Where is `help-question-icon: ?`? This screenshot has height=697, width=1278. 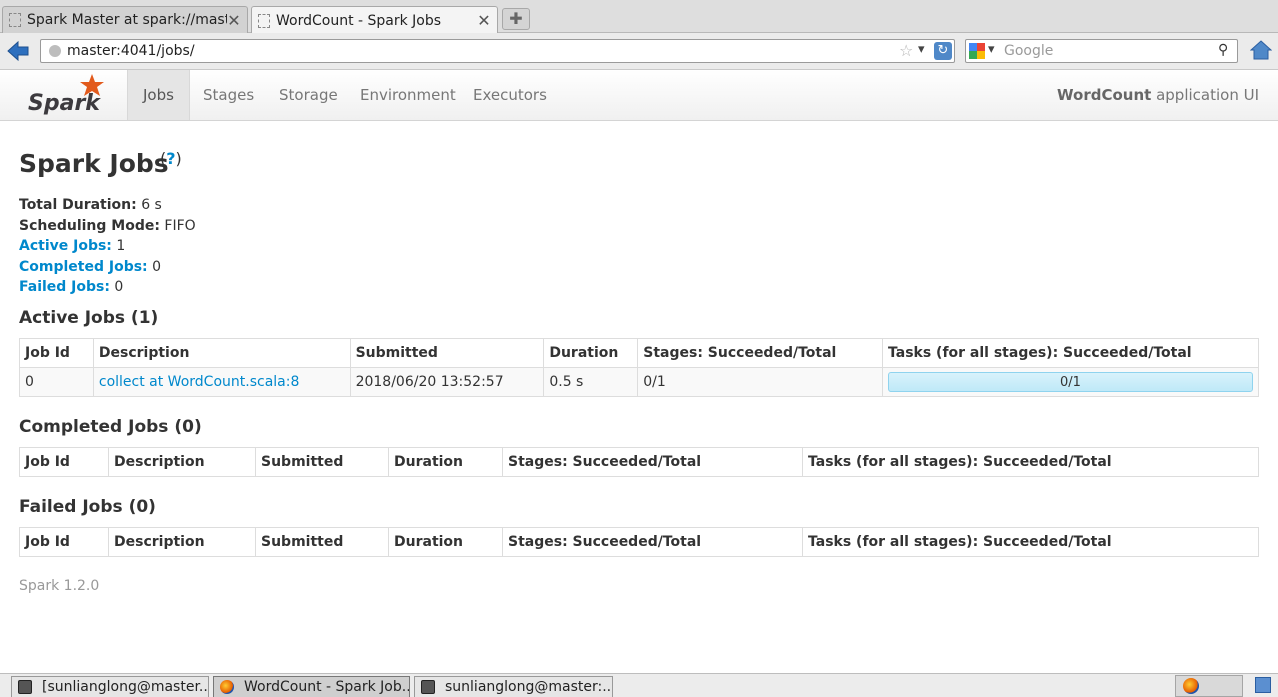
help-question-icon: ? is located at coordinates (170, 158).